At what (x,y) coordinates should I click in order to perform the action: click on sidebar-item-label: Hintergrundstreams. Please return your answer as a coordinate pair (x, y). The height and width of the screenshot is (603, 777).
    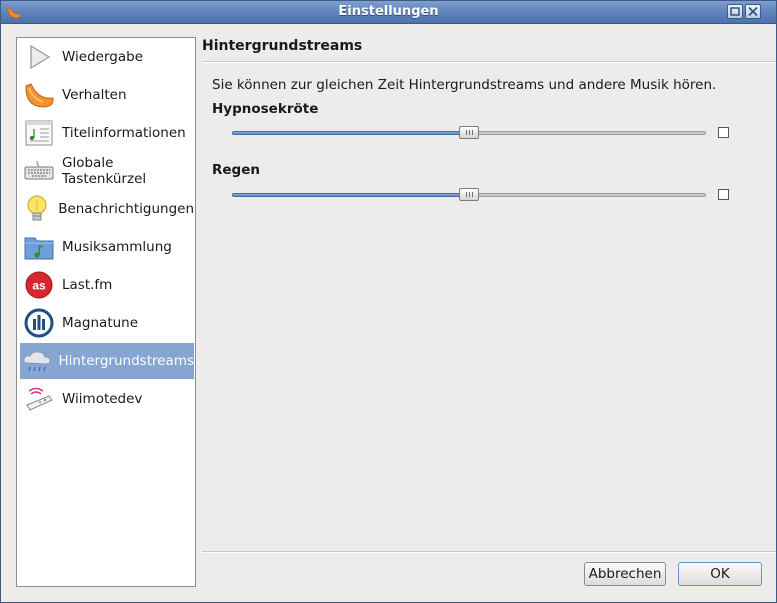
    Looking at the image, I should click on (126, 361).